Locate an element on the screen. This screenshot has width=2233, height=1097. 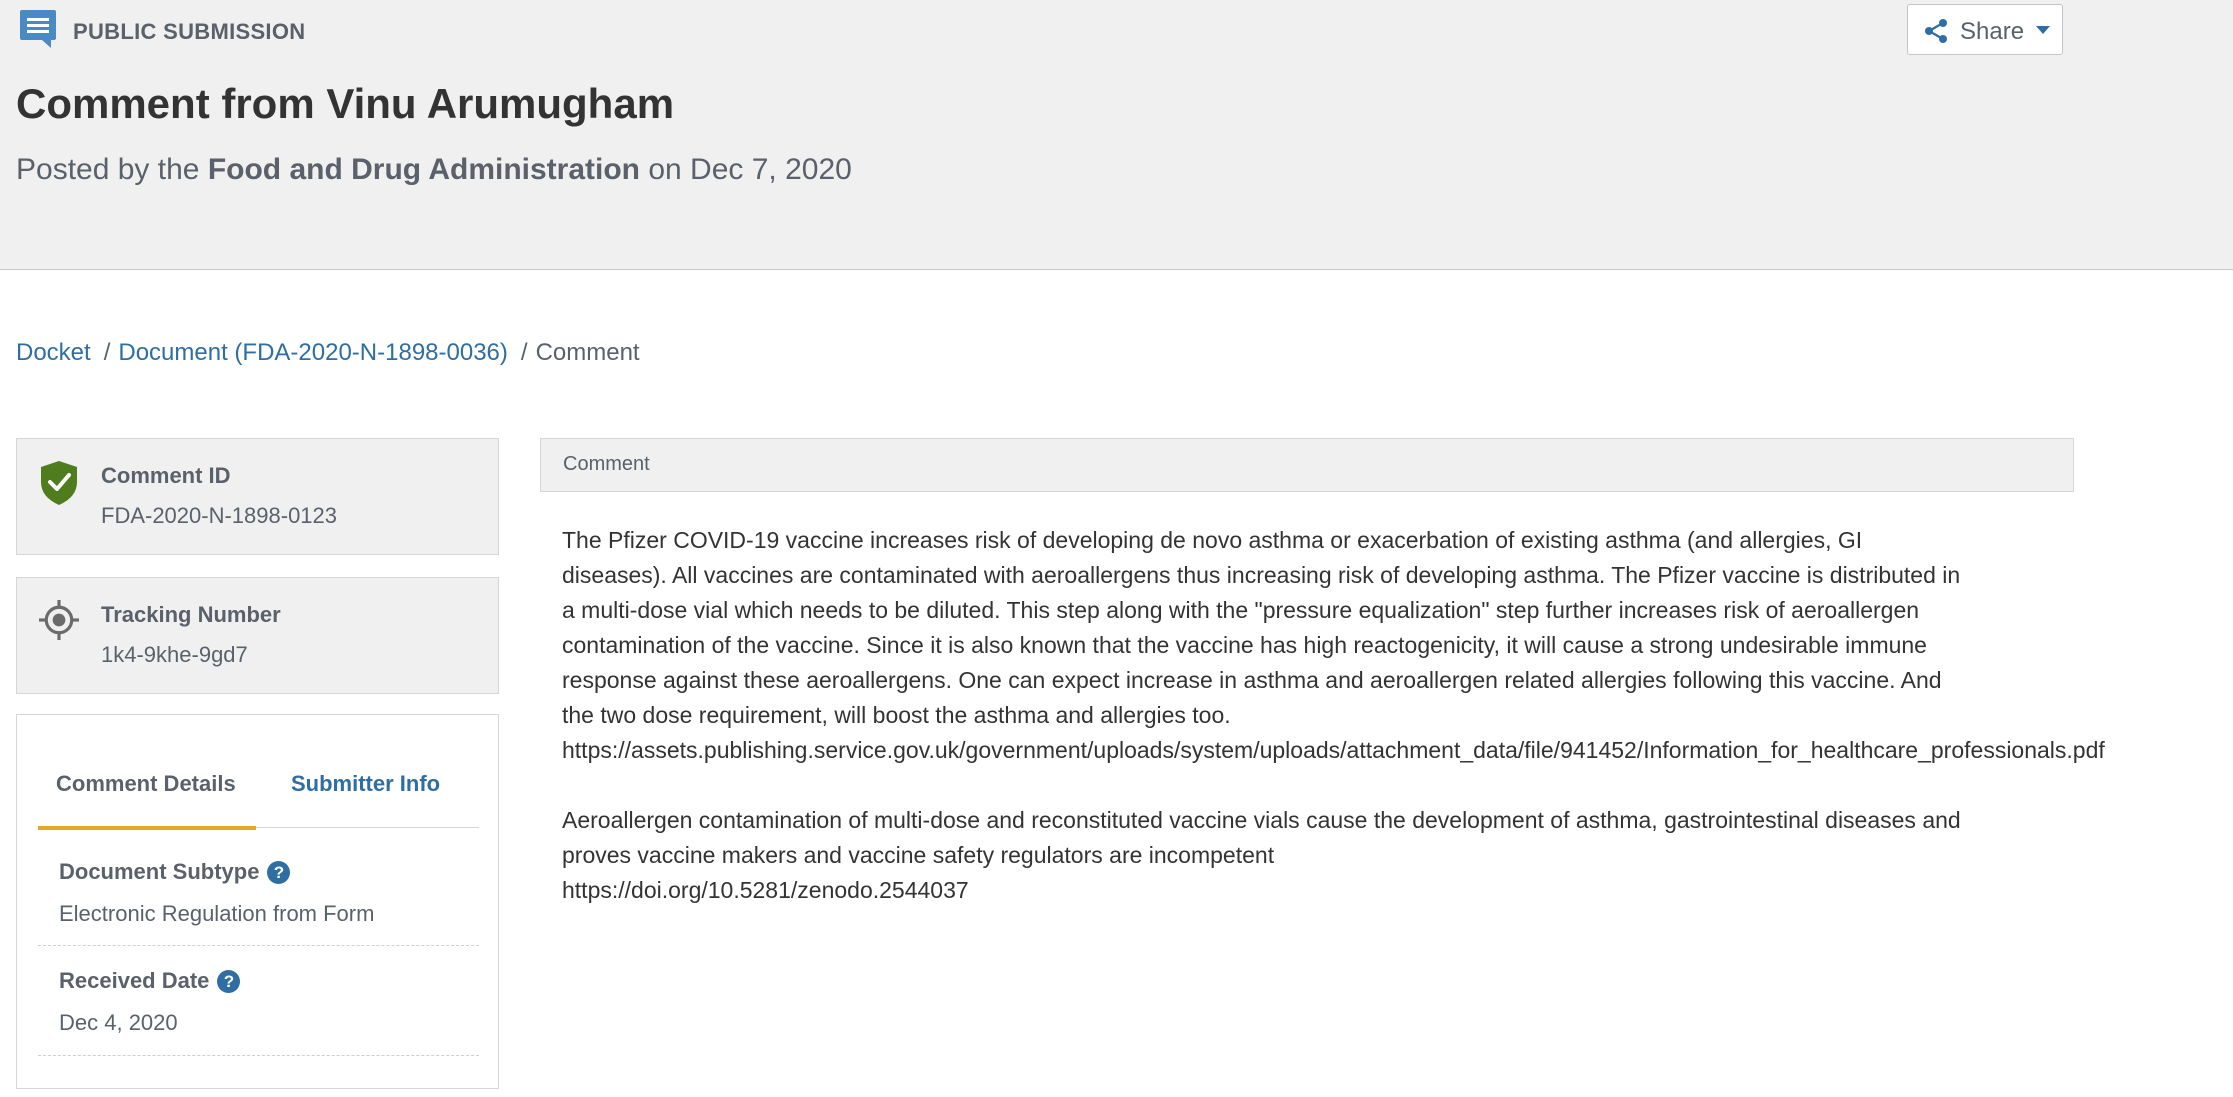
verified-shield-icon is located at coordinates (59, 483).